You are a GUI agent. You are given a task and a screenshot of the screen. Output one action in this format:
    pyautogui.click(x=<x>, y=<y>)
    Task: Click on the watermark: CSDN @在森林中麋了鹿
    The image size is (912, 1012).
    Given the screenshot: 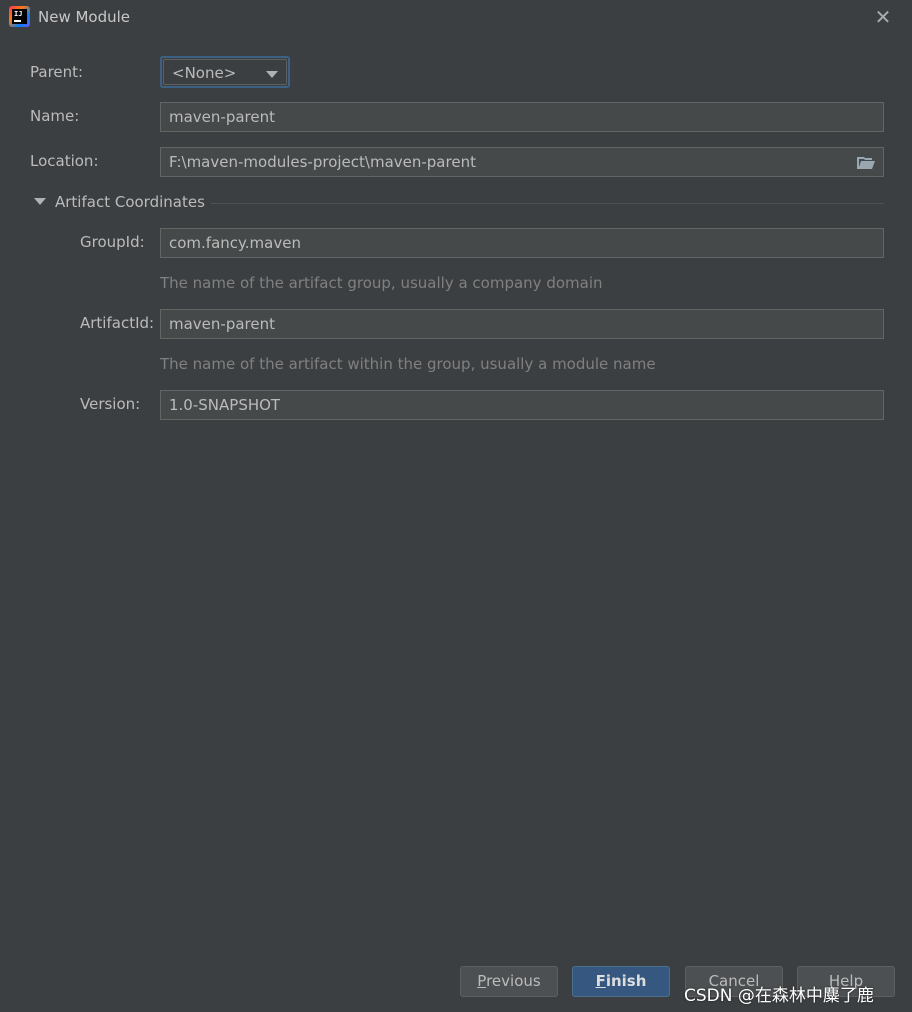 What is the action you would take?
    pyautogui.click(x=779, y=996)
    